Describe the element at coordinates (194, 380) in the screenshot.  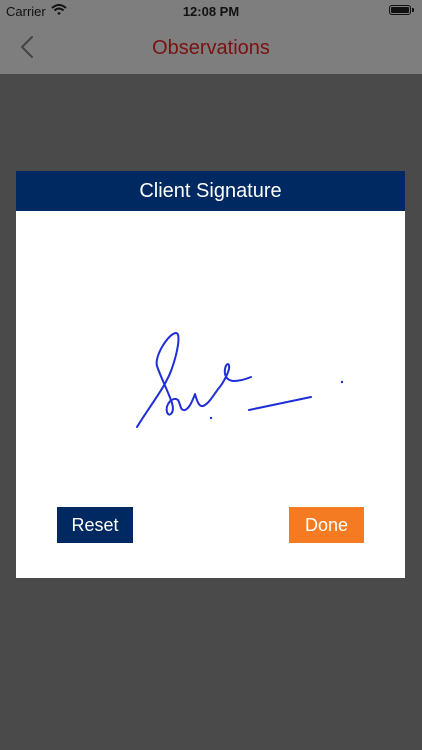
I see `signature-stroke` at that location.